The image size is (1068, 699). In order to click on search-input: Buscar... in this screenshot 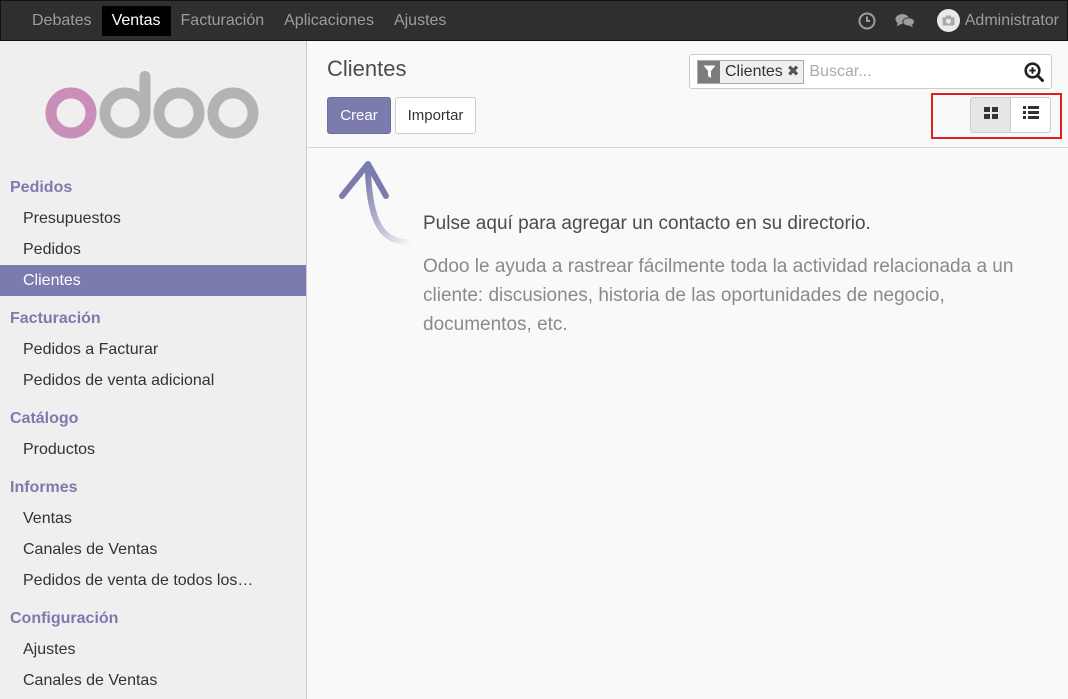, I will do `click(840, 72)`.